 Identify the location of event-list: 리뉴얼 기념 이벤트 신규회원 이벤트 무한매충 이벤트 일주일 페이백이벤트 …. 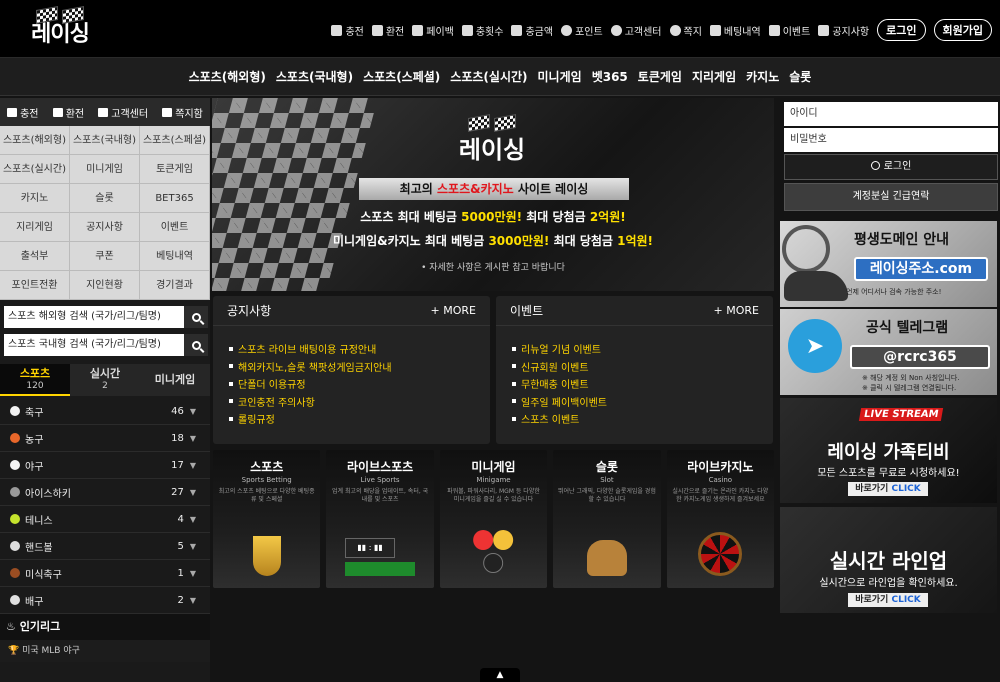
(634, 377).